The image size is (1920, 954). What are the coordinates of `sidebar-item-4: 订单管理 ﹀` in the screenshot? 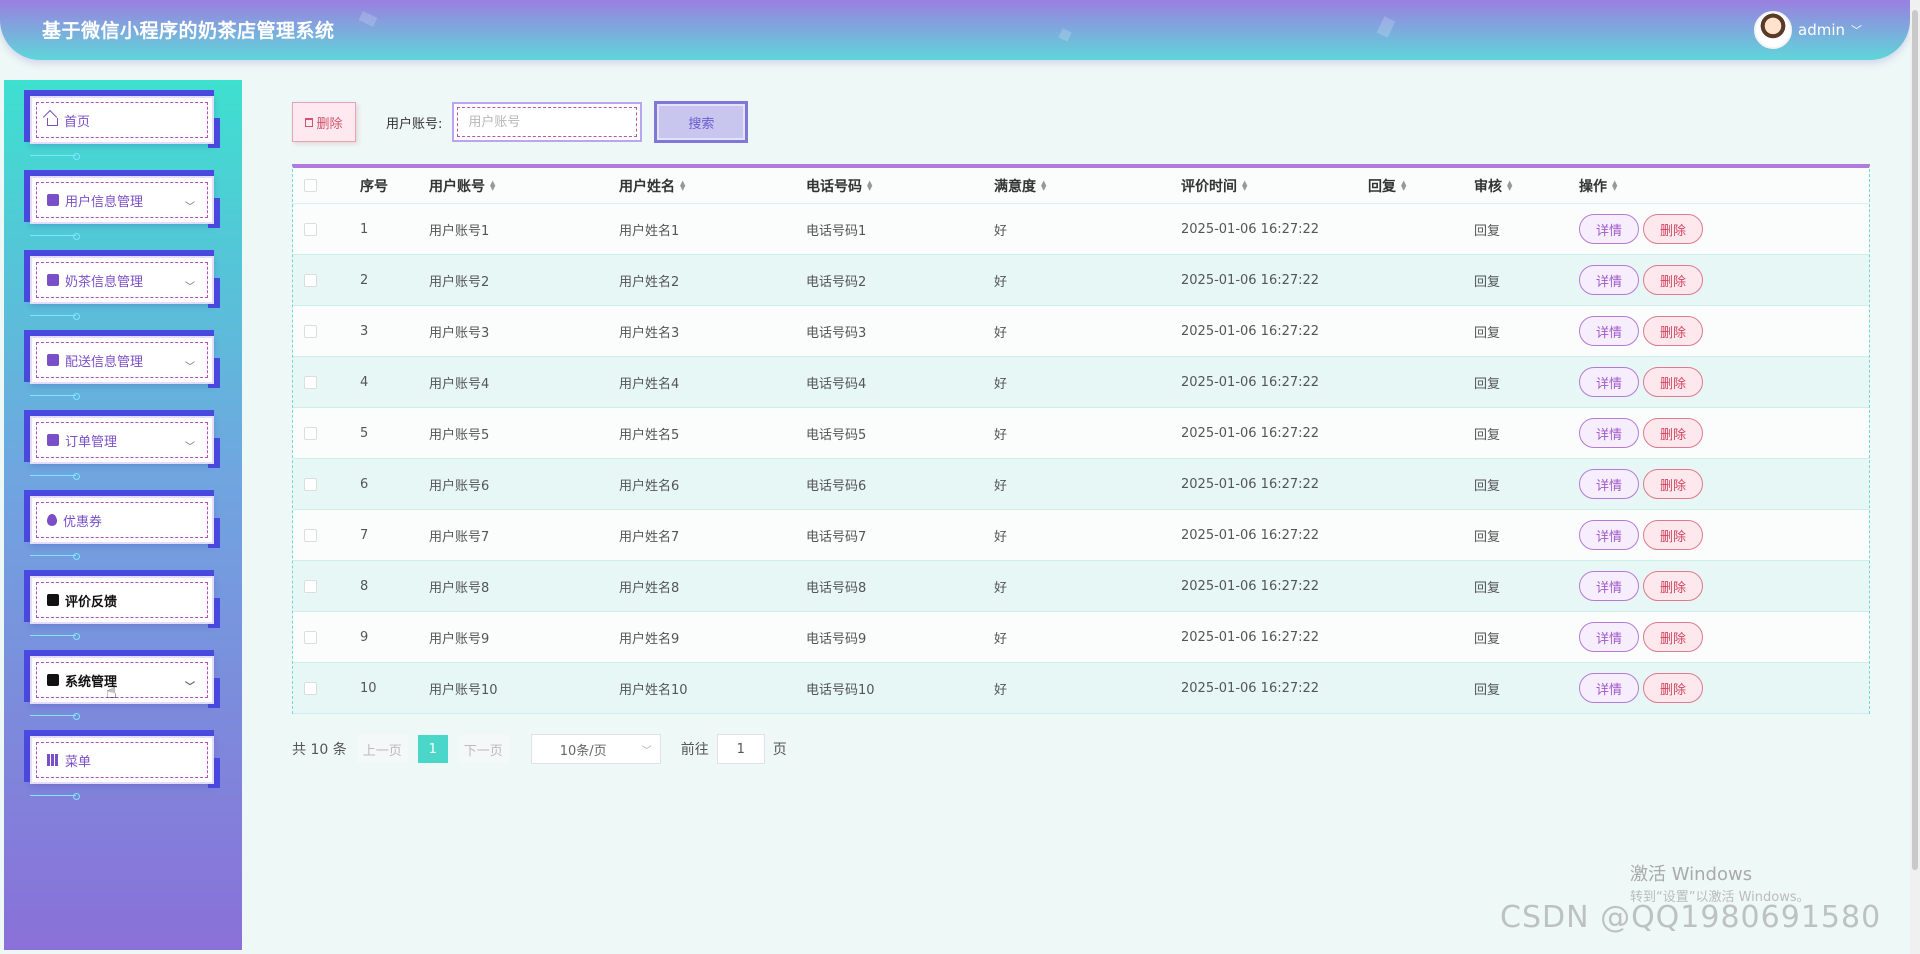 It's located at (122, 445).